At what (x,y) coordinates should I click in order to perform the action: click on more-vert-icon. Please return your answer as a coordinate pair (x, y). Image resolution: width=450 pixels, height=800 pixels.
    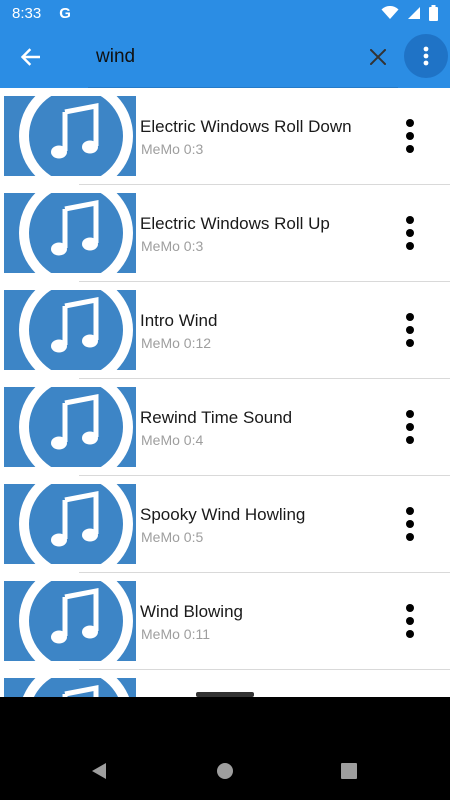
    Looking at the image, I should click on (426, 56).